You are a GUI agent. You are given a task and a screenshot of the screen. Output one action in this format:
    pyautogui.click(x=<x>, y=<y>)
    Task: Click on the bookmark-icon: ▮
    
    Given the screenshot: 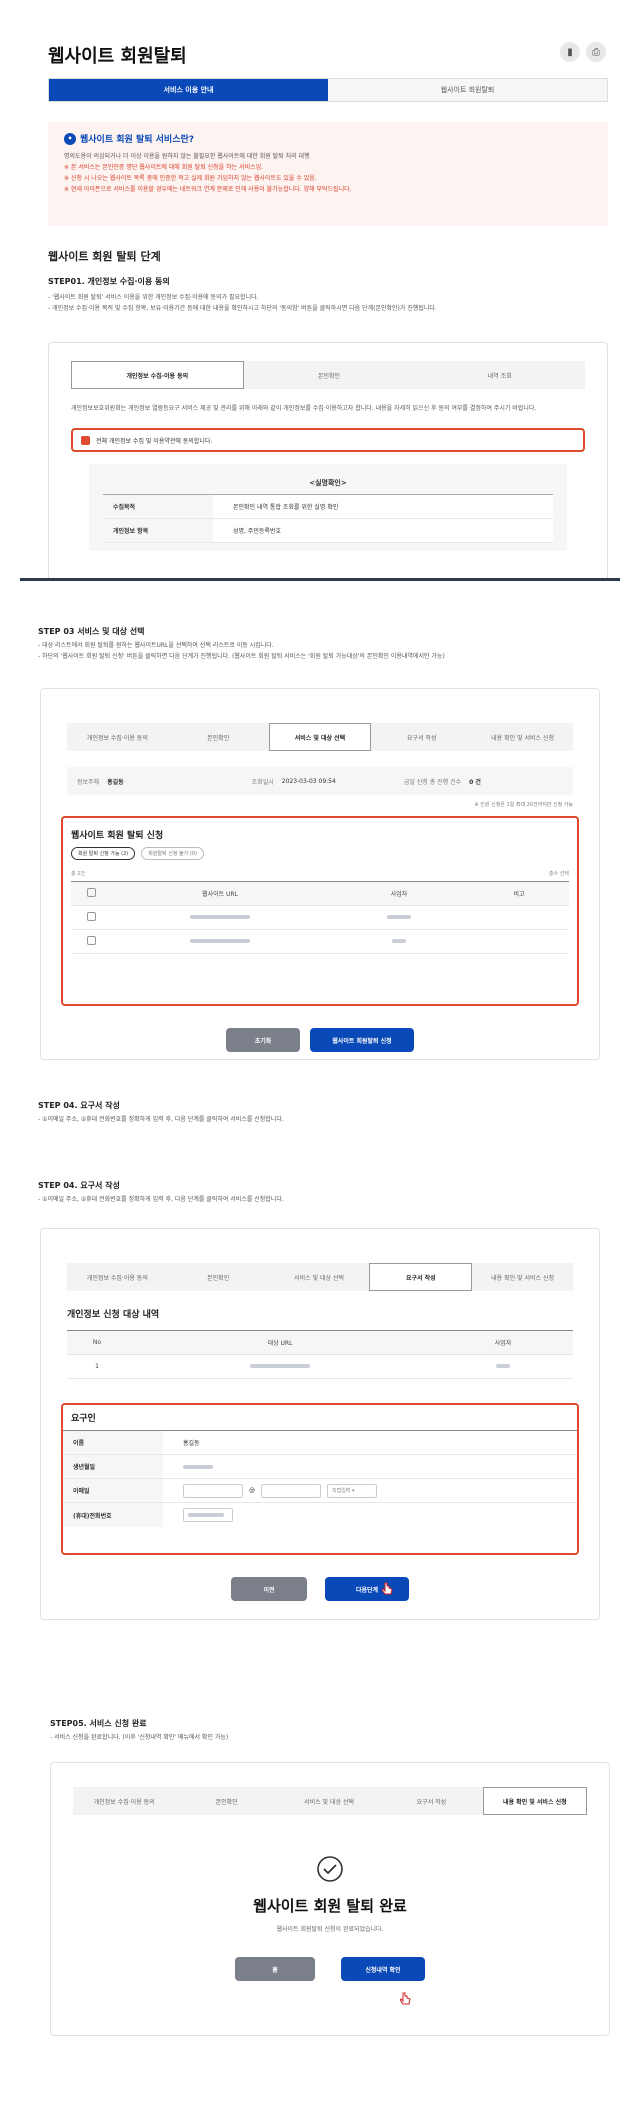 What is the action you would take?
    pyautogui.click(x=570, y=52)
    